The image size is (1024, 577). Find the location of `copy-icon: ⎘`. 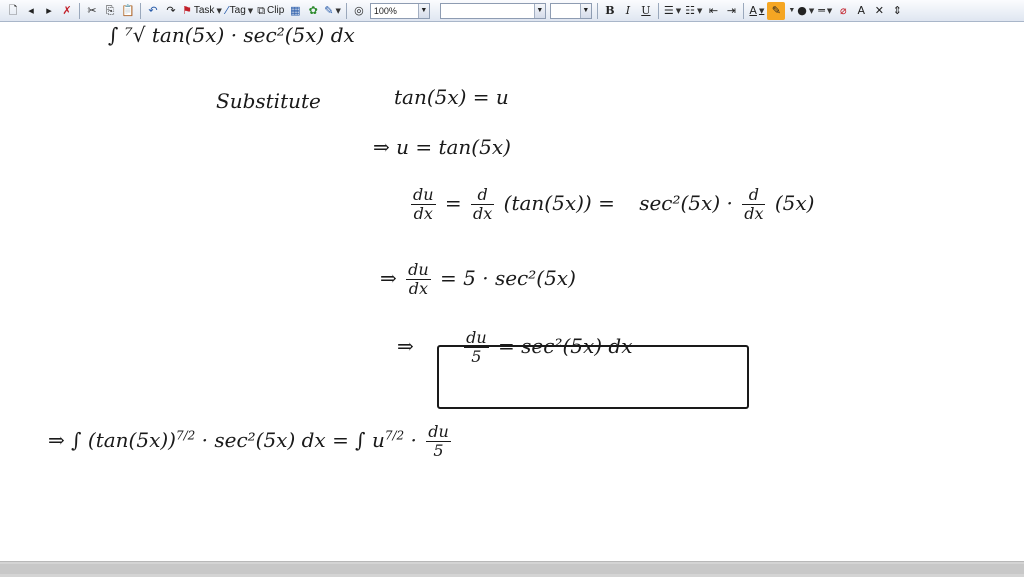

copy-icon: ⎘ is located at coordinates (110, 11).